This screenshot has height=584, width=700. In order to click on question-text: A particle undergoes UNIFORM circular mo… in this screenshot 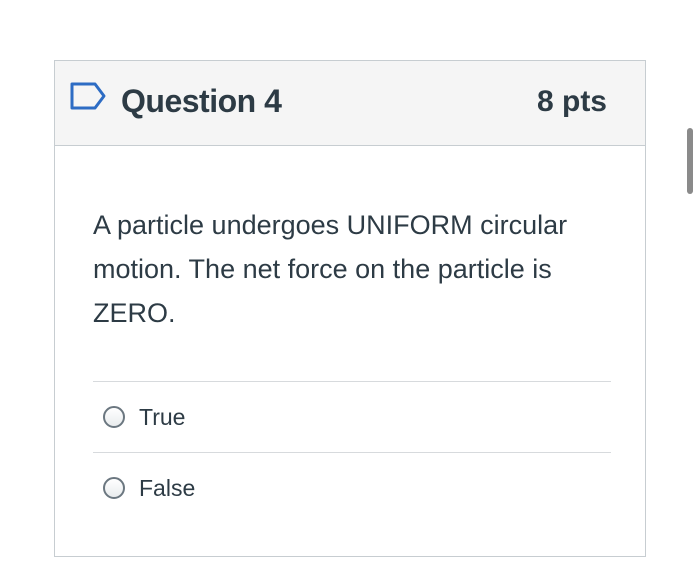, I will do `click(330, 269)`.